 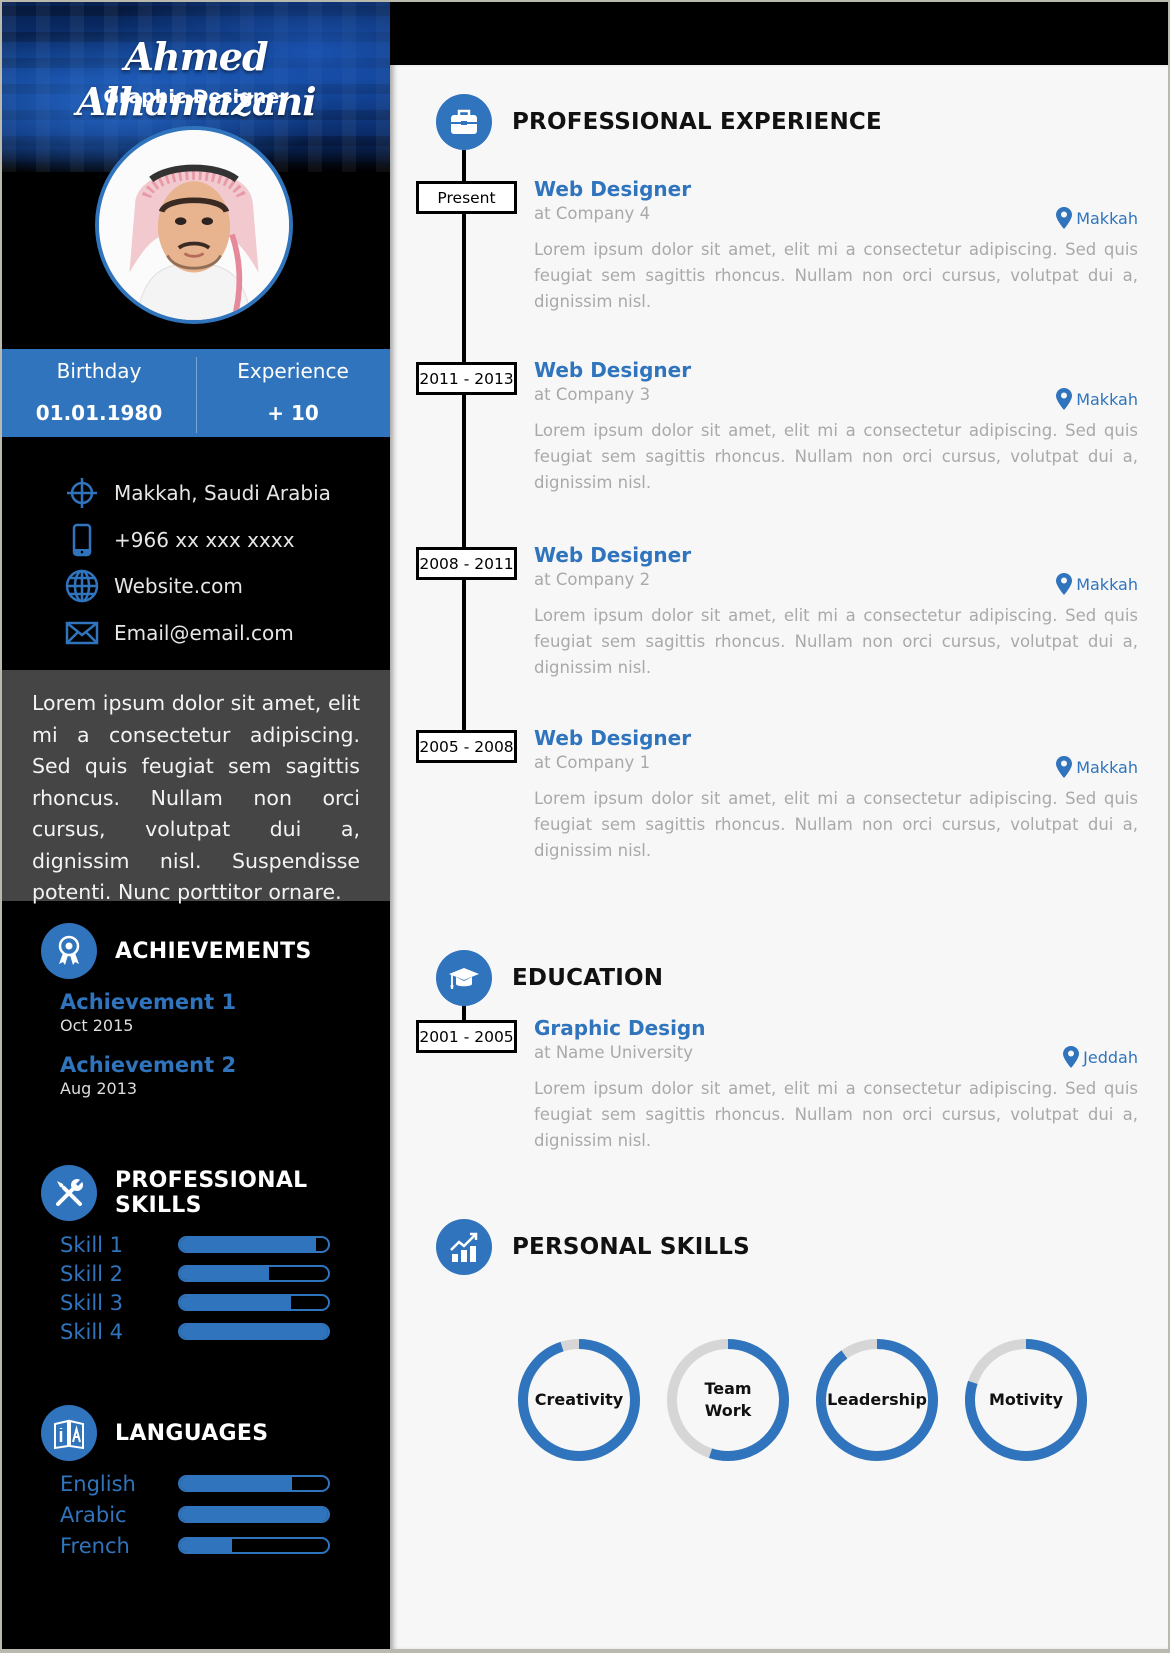 What do you see at coordinates (148, 1065) in the screenshot?
I see `achievement-title: Achievement 2` at bounding box center [148, 1065].